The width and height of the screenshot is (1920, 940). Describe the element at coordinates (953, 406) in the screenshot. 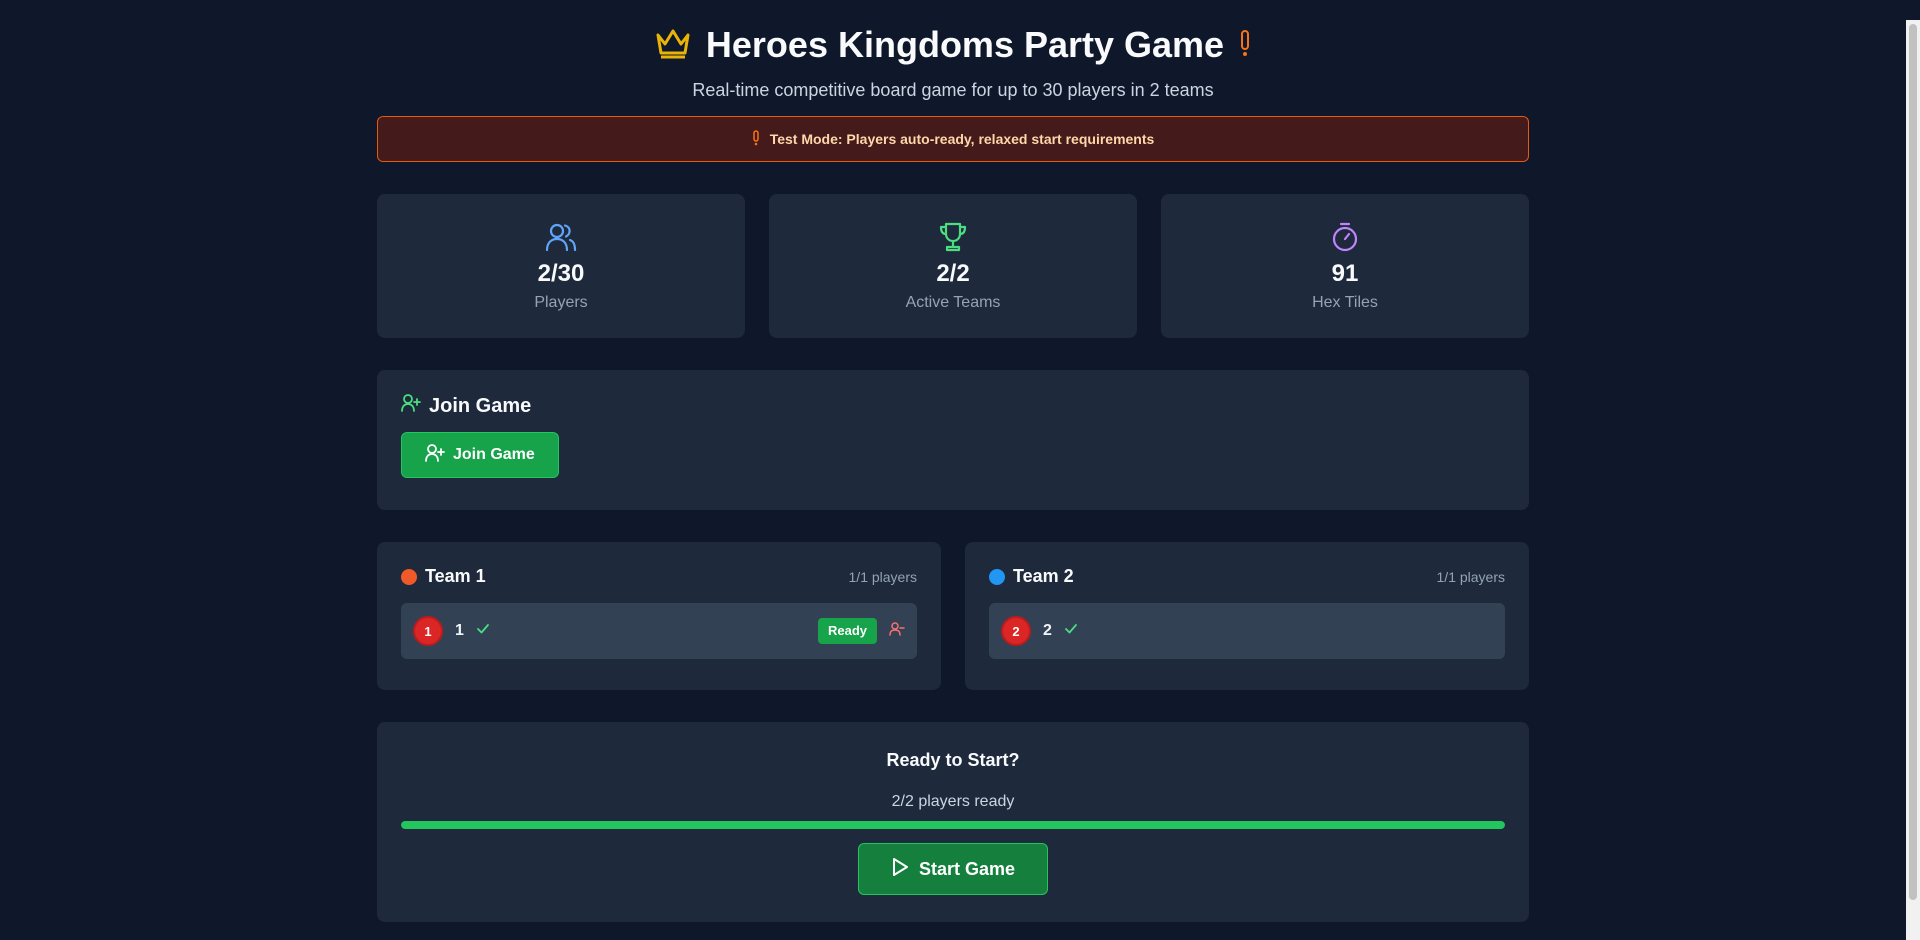

I see `join-game-heading: Join Game` at that location.